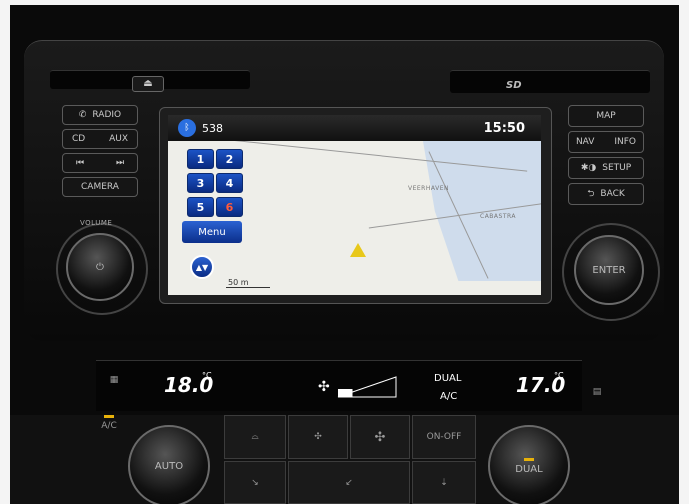 This screenshot has width=689, height=504. Describe the element at coordinates (559, 375) in the screenshot. I see `right-temp-unit: °C` at that location.